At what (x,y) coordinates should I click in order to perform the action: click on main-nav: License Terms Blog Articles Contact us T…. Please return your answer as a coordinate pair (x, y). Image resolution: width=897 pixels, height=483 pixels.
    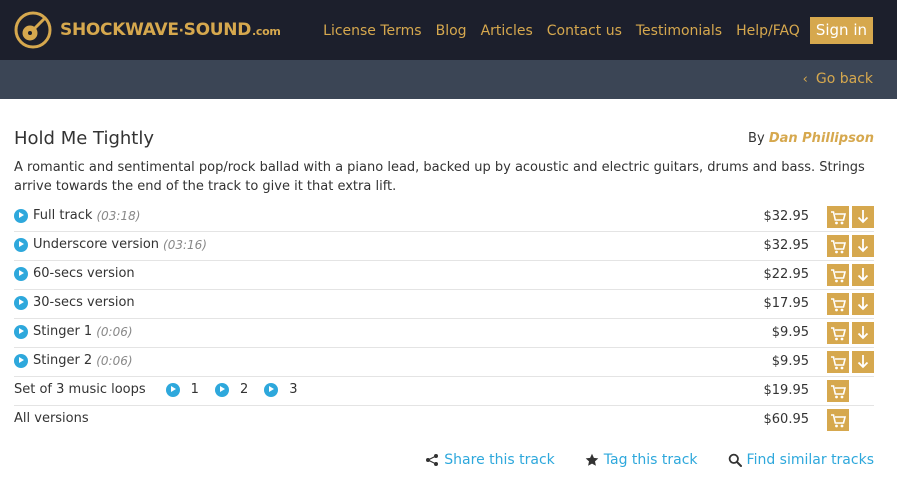
    Looking at the image, I should click on (591, 30).